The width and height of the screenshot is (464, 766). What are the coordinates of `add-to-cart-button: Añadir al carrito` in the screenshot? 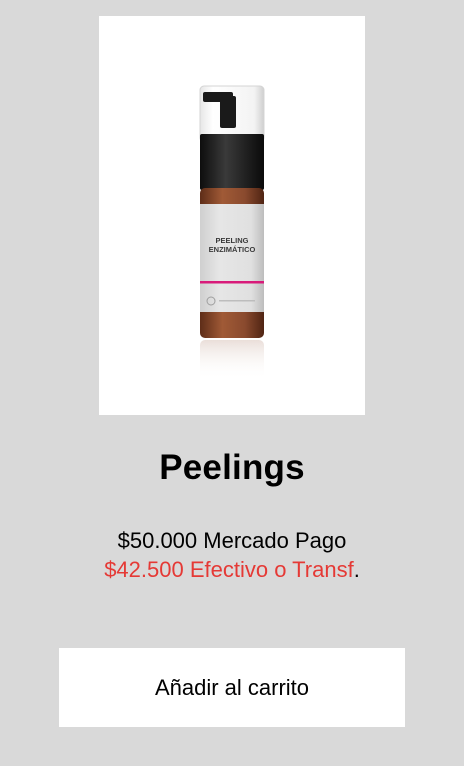 It's located at (232, 687).